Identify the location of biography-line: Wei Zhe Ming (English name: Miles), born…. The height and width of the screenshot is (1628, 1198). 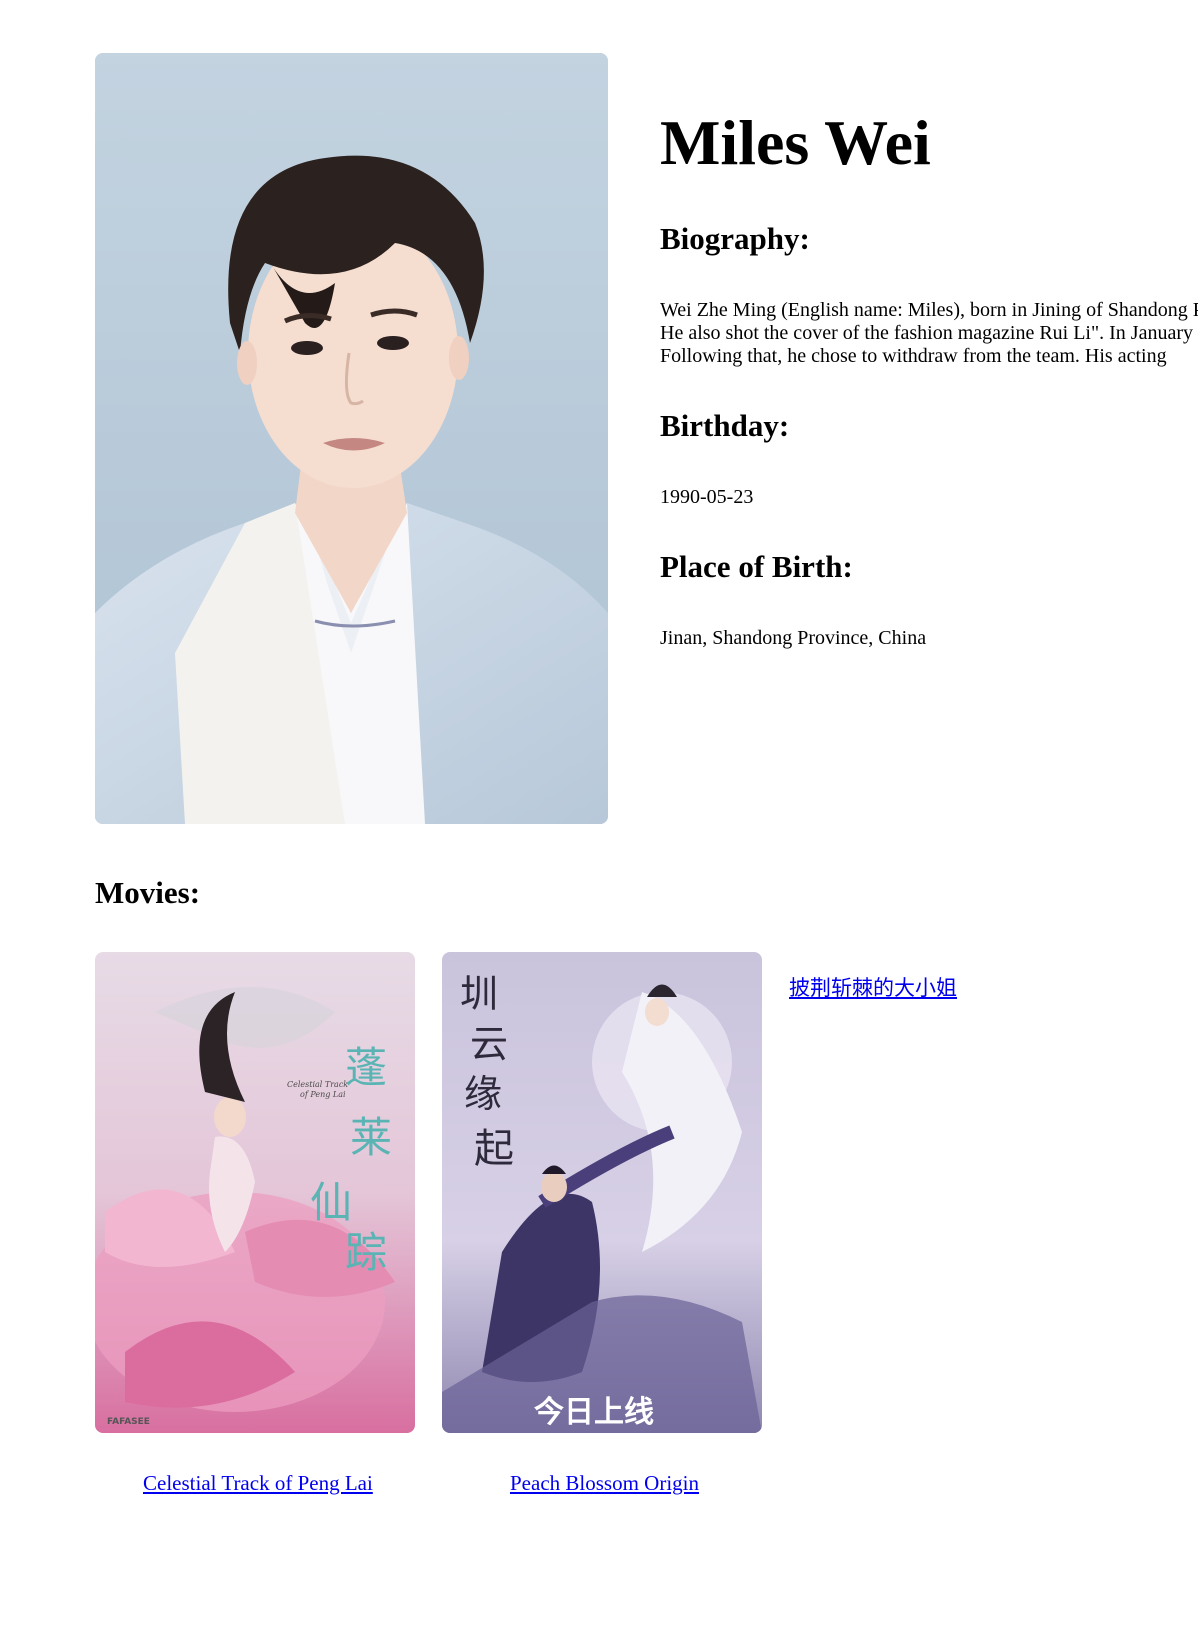
(929, 310).